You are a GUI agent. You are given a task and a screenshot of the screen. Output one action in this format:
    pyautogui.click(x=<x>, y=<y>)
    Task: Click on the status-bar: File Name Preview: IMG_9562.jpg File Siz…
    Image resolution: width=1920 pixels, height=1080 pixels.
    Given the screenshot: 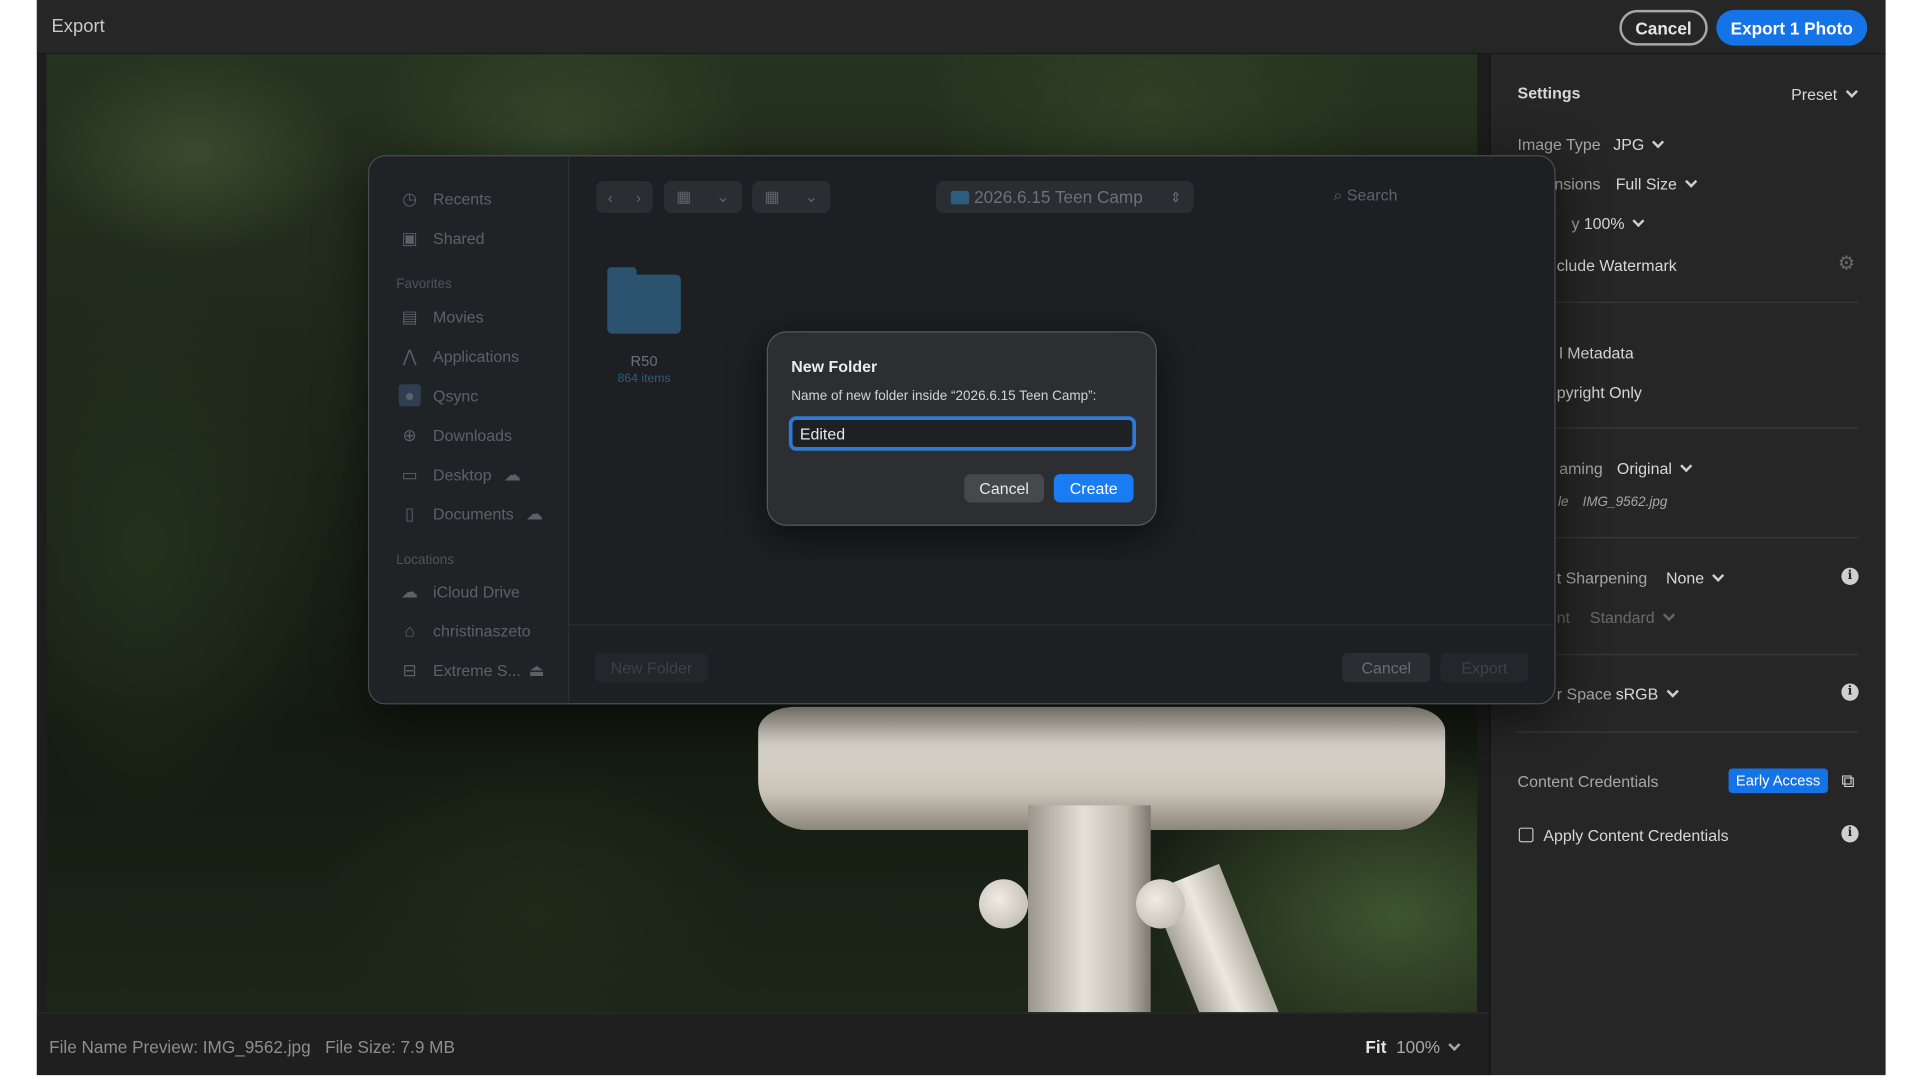 What is the action you would take?
    pyautogui.click(x=763, y=1044)
    